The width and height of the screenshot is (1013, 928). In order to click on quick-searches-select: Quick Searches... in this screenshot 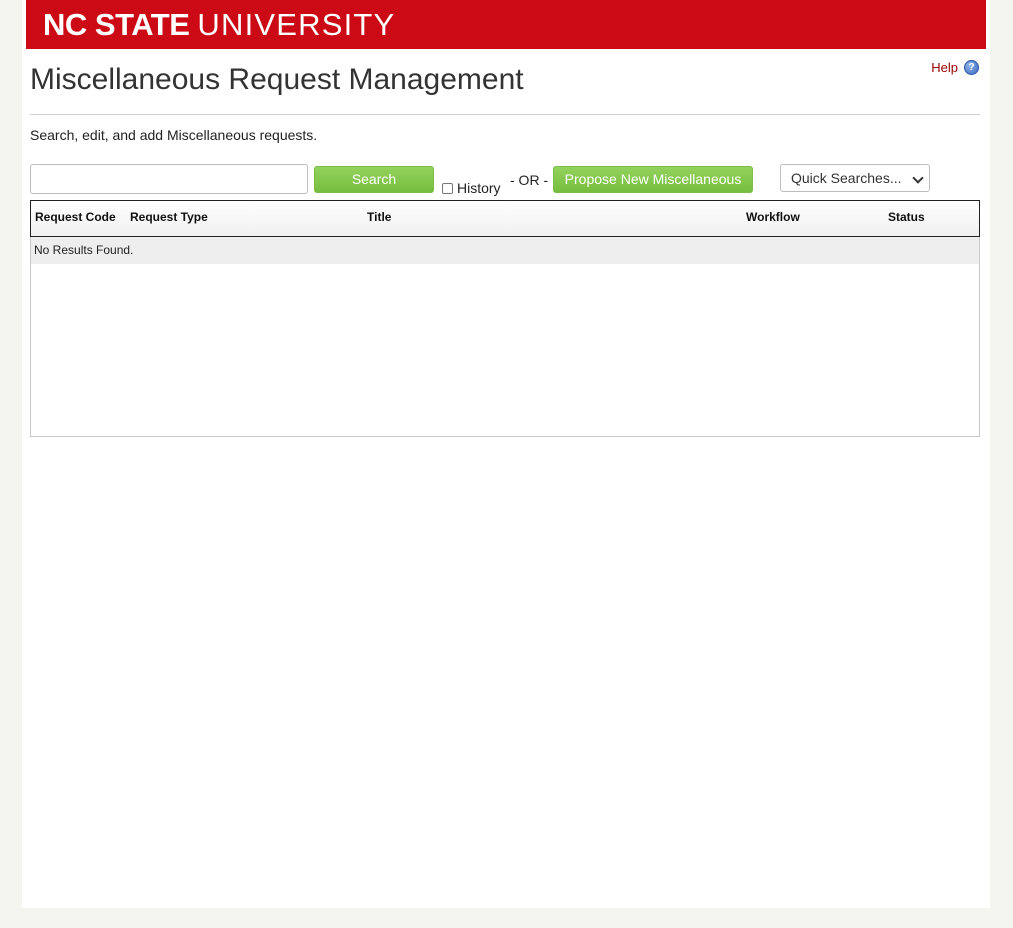, I will do `click(855, 178)`.